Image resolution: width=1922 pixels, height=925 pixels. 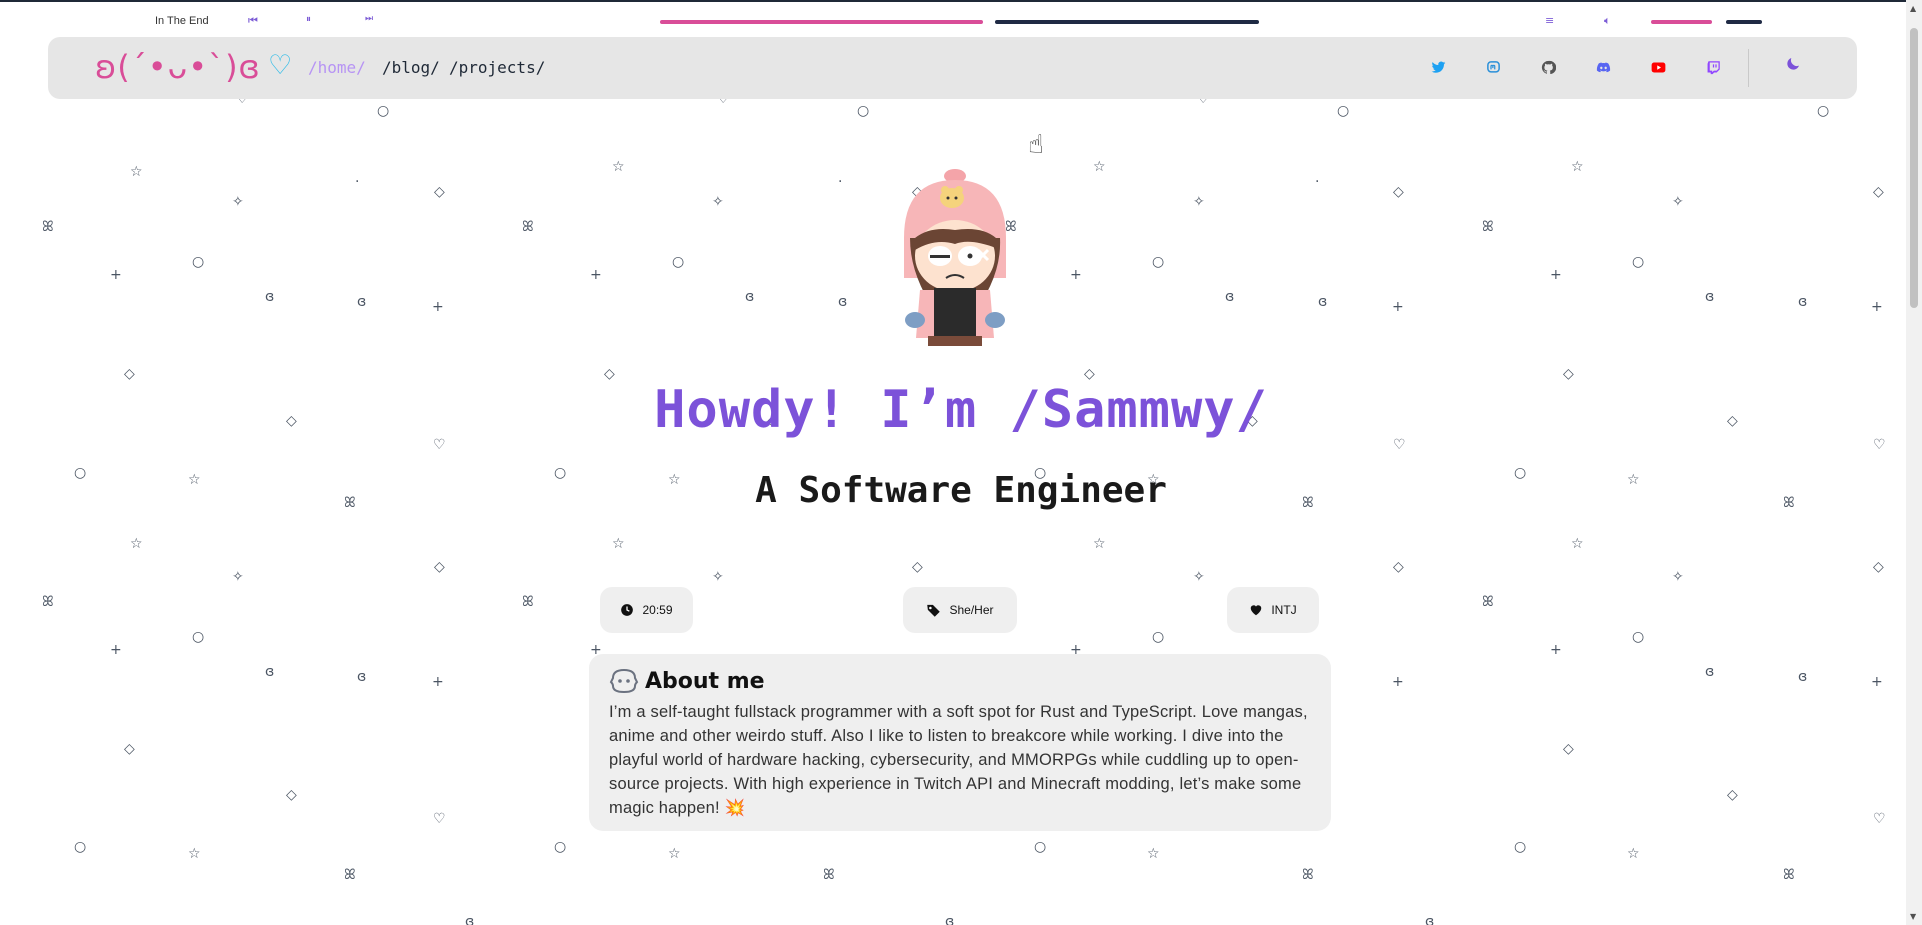 What do you see at coordinates (411, 67) in the screenshot?
I see `nav-link-blog: /blog/` at bounding box center [411, 67].